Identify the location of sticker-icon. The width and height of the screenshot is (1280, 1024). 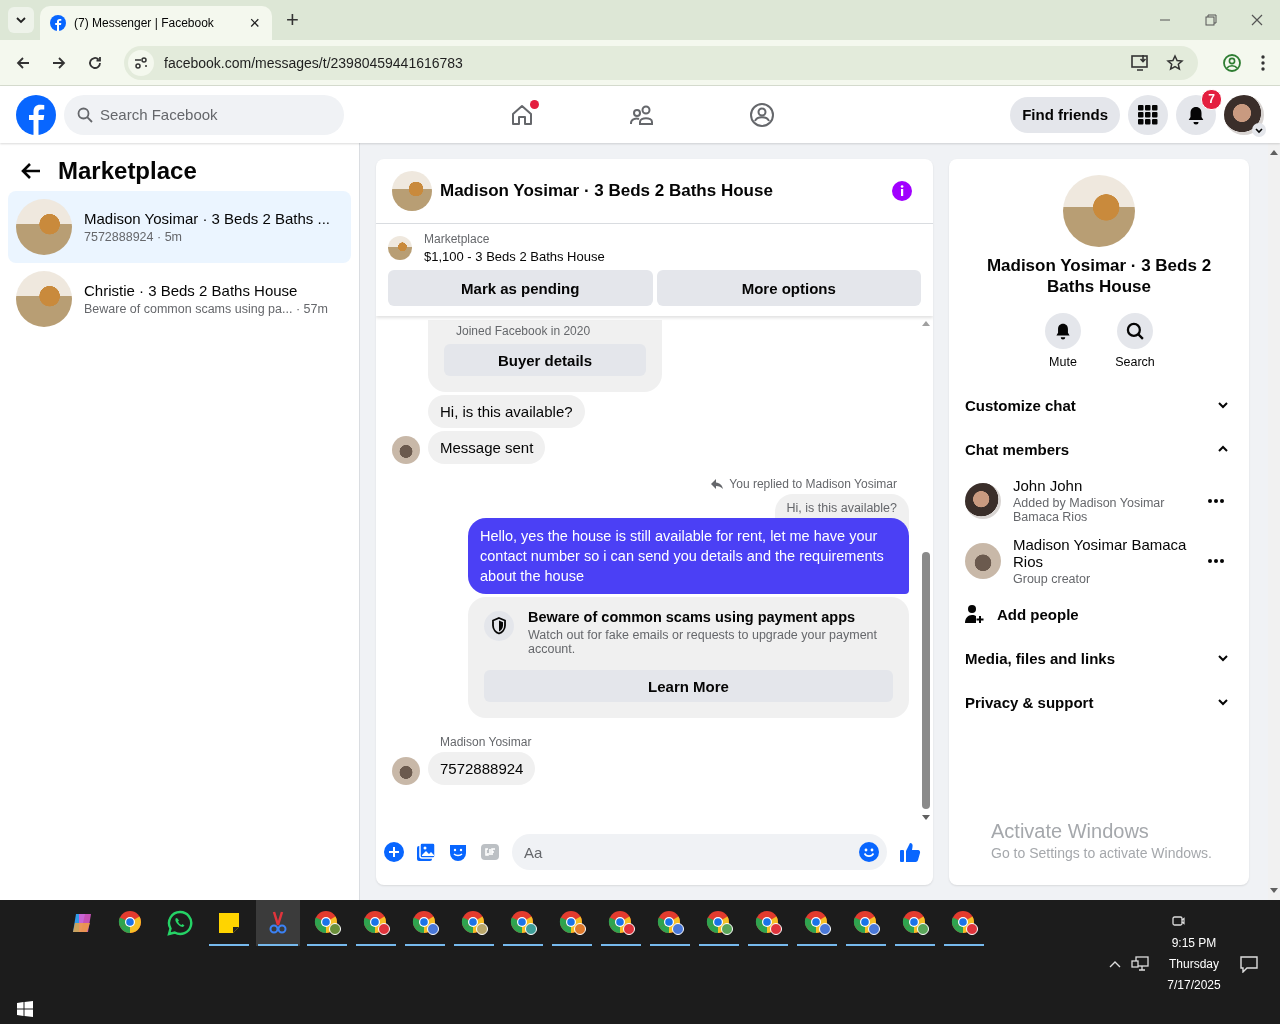
(458, 852).